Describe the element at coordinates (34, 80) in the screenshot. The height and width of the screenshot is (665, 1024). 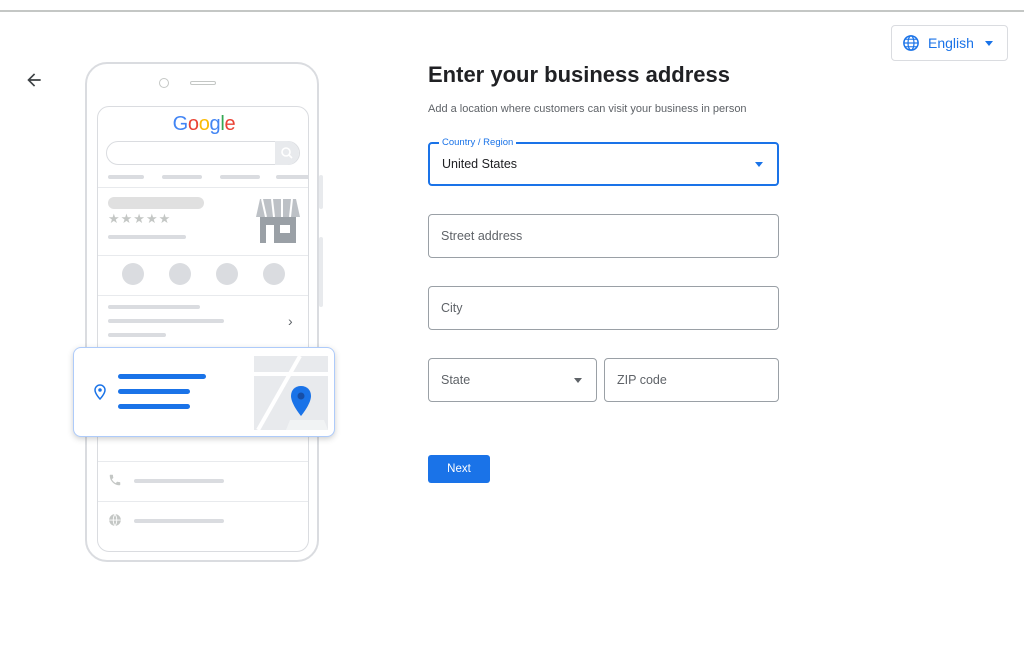
I see `back-arrow-icon` at that location.